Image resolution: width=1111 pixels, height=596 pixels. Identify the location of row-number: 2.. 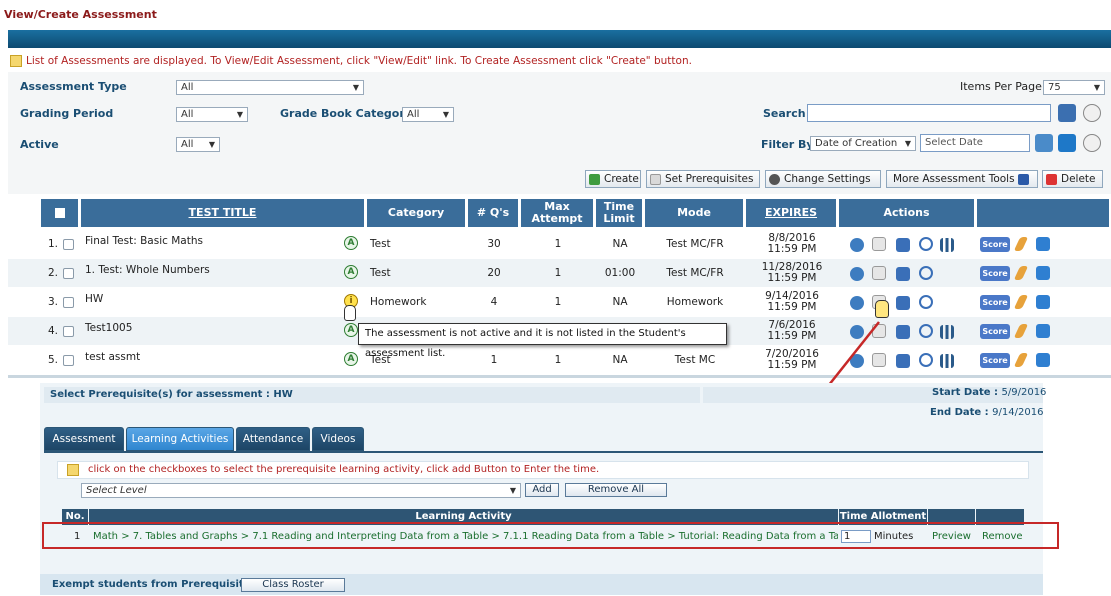
(53, 273).